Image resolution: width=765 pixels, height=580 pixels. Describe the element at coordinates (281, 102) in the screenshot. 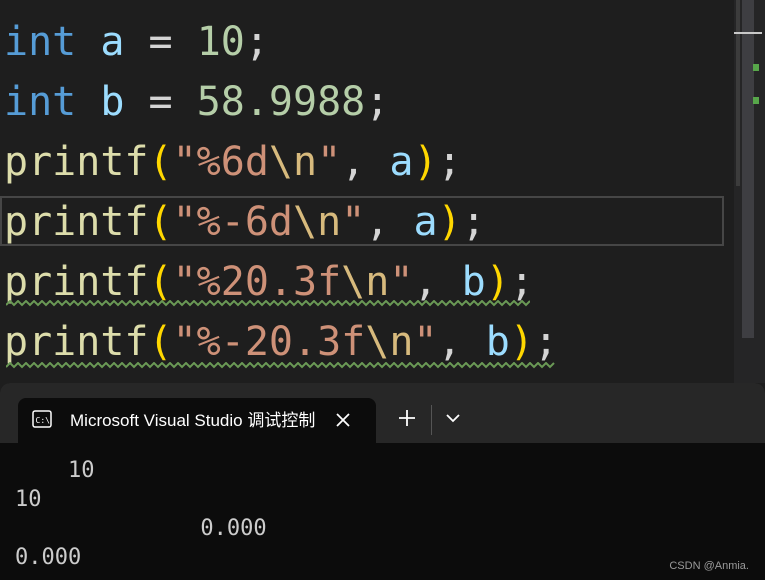

I see `code-token: 58.9988` at that location.